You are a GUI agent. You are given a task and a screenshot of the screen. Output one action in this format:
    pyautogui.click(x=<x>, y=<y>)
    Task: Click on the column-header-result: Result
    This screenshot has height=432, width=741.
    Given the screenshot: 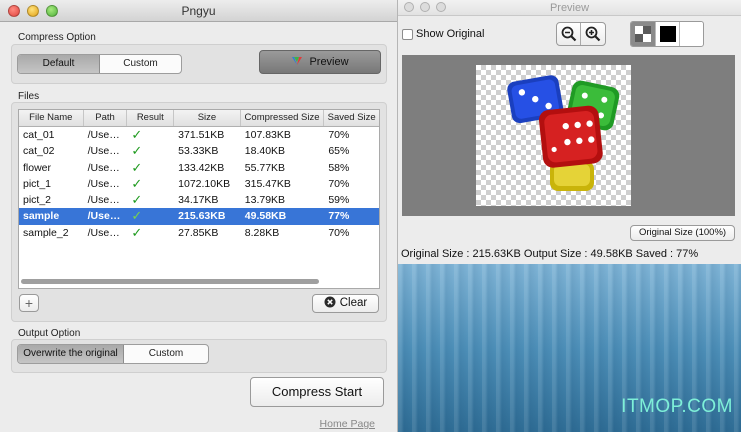 What is the action you would take?
    pyautogui.click(x=151, y=118)
    